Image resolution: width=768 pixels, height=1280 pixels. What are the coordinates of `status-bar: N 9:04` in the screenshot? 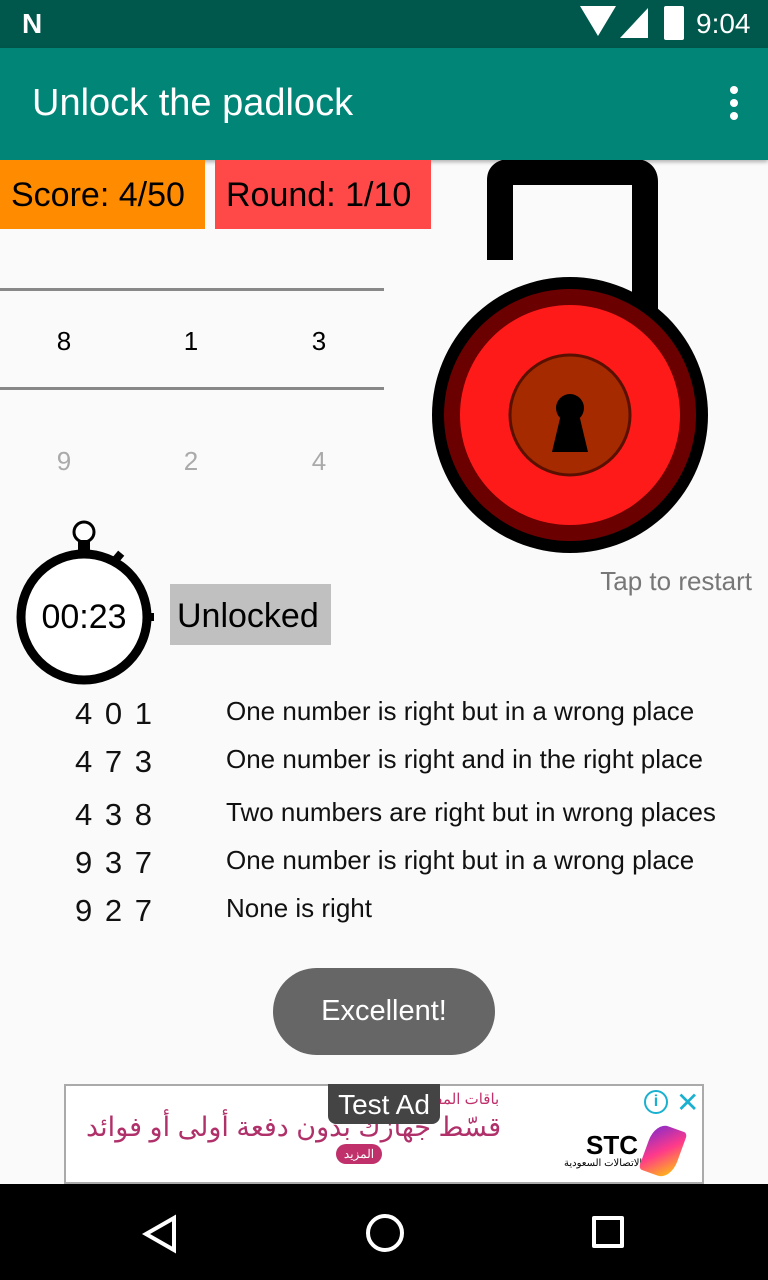 It's located at (384, 24).